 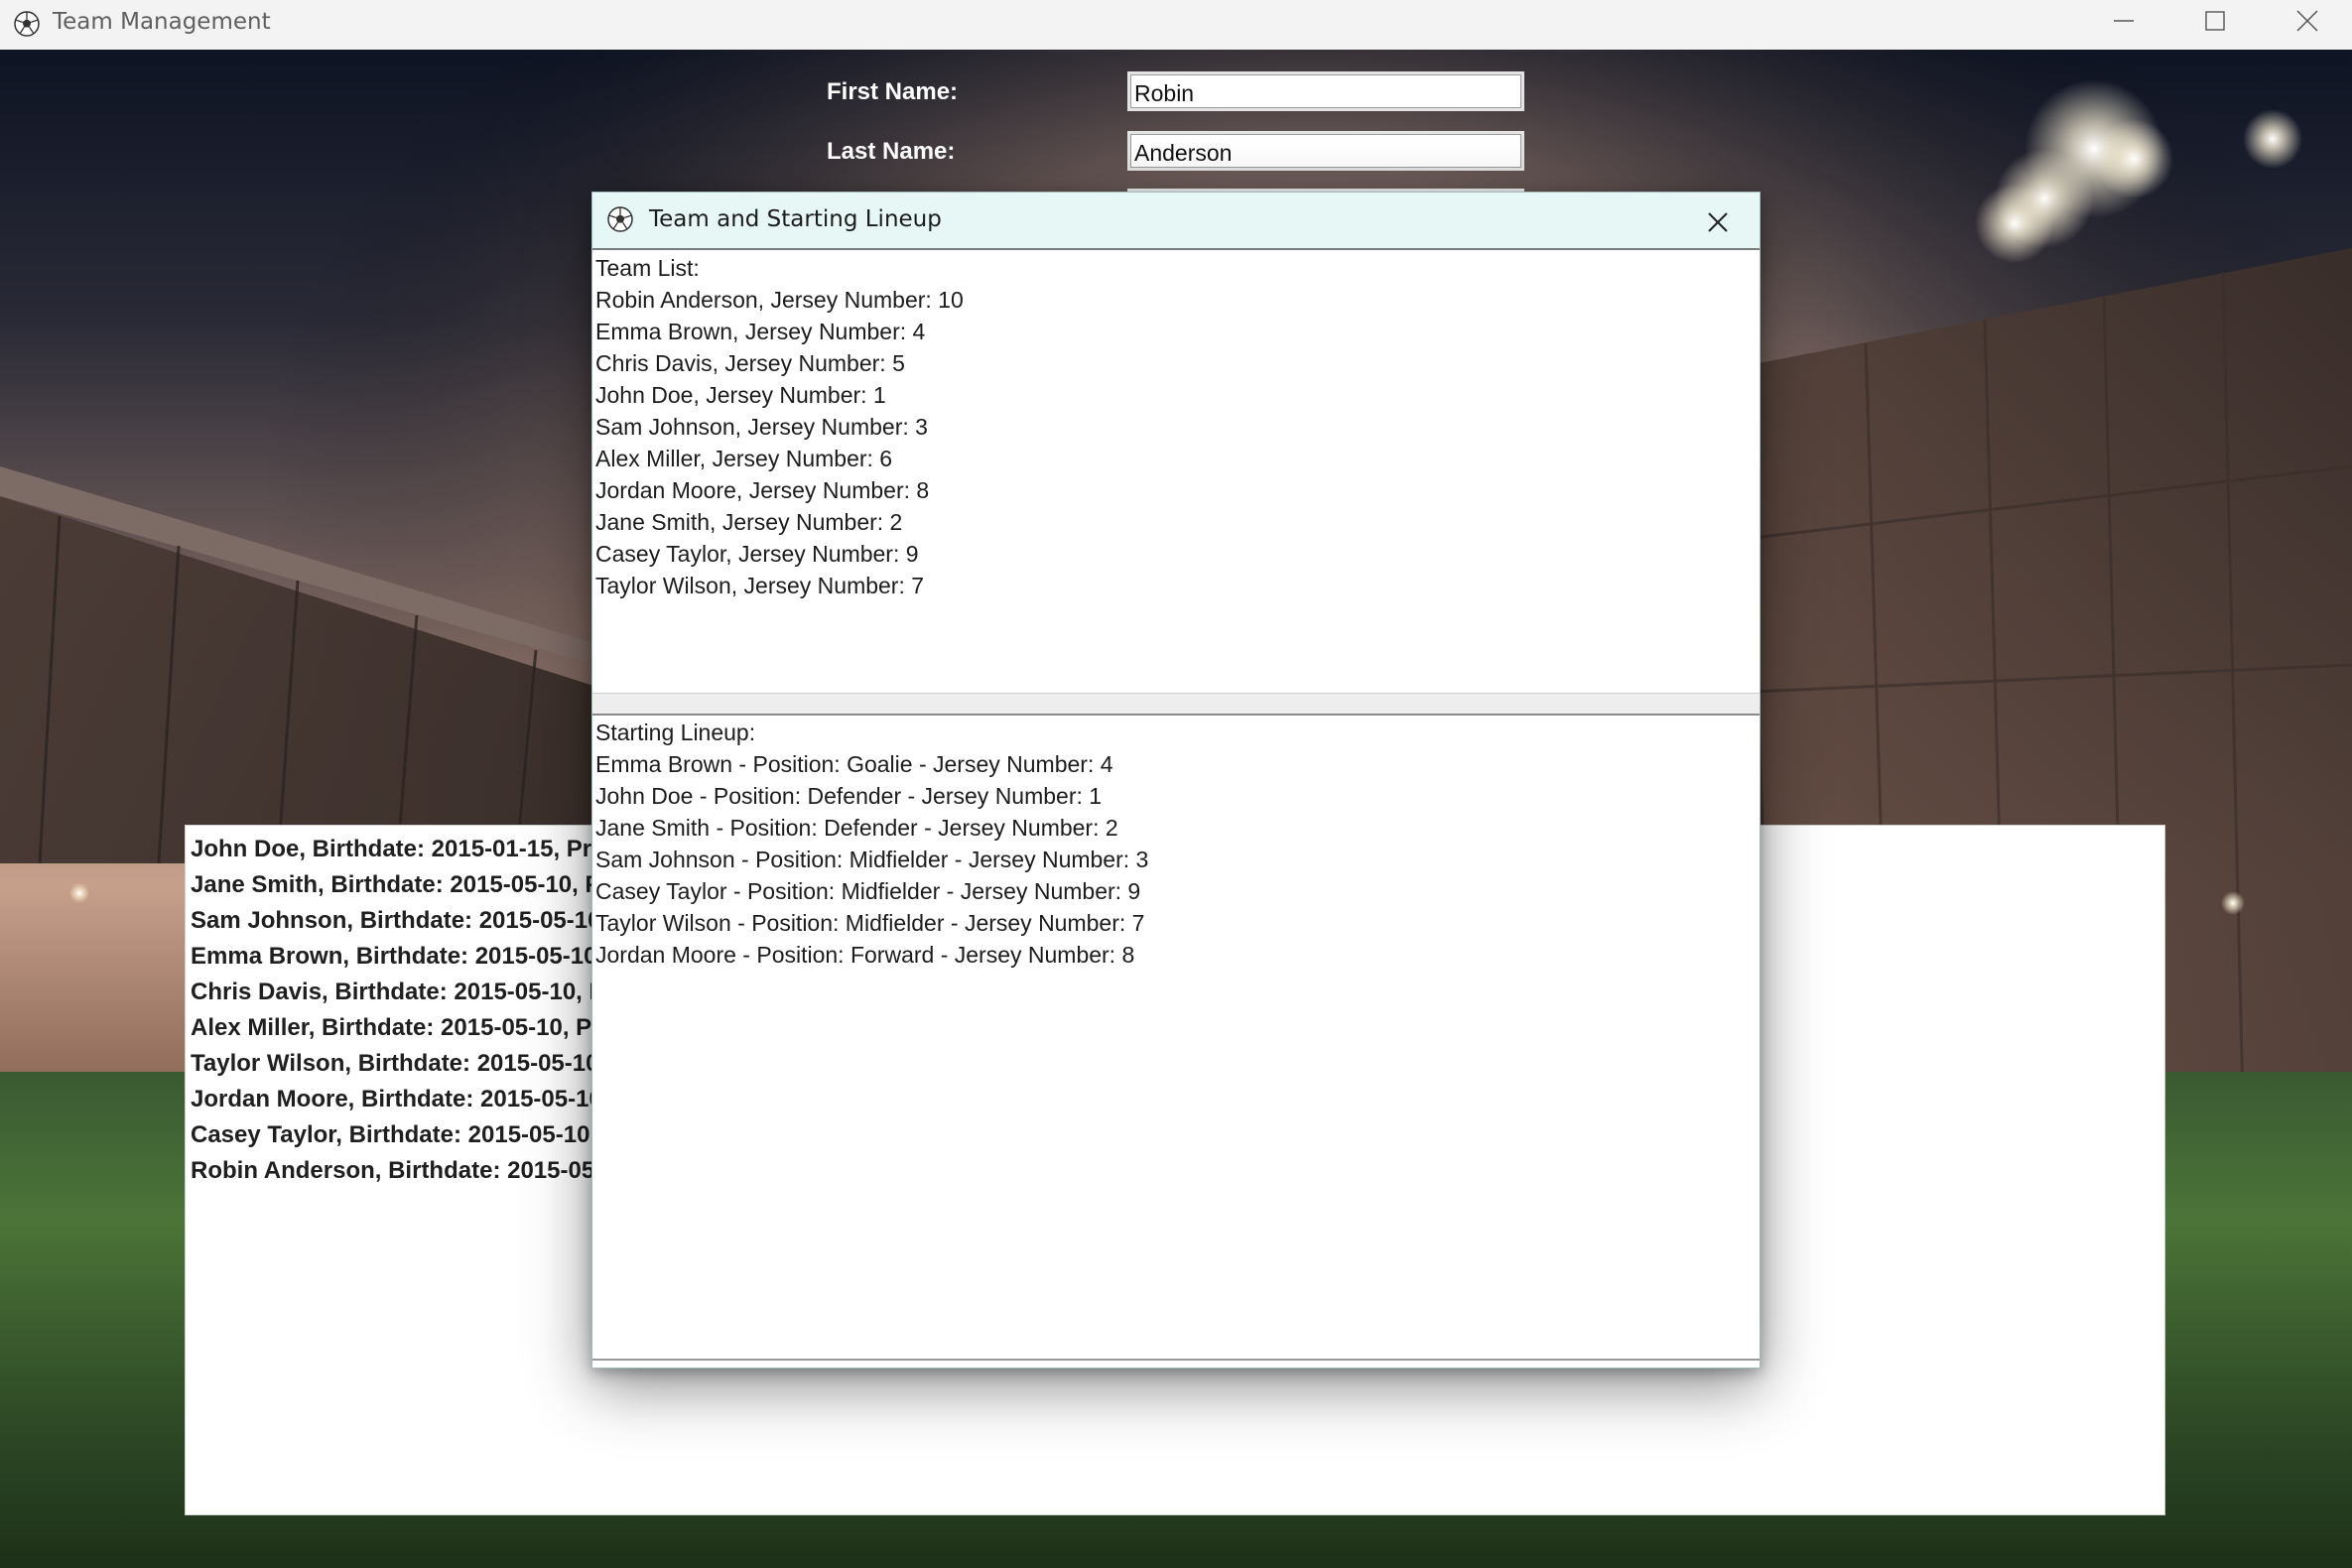 What do you see at coordinates (391, 849) in the screenshot?
I see `list-item: John Doe, Birthdate: 2015-01-15, Pr` at bounding box center [391, 849].